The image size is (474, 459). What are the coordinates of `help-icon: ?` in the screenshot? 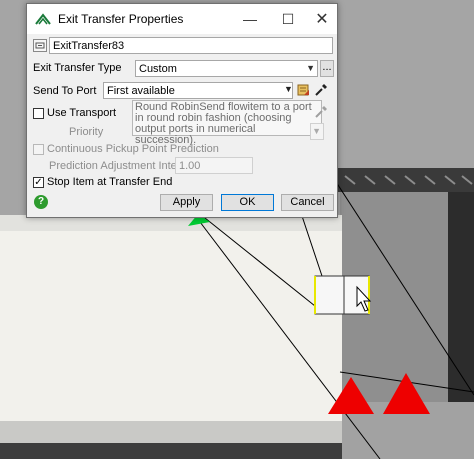 It's located at (41, 201).